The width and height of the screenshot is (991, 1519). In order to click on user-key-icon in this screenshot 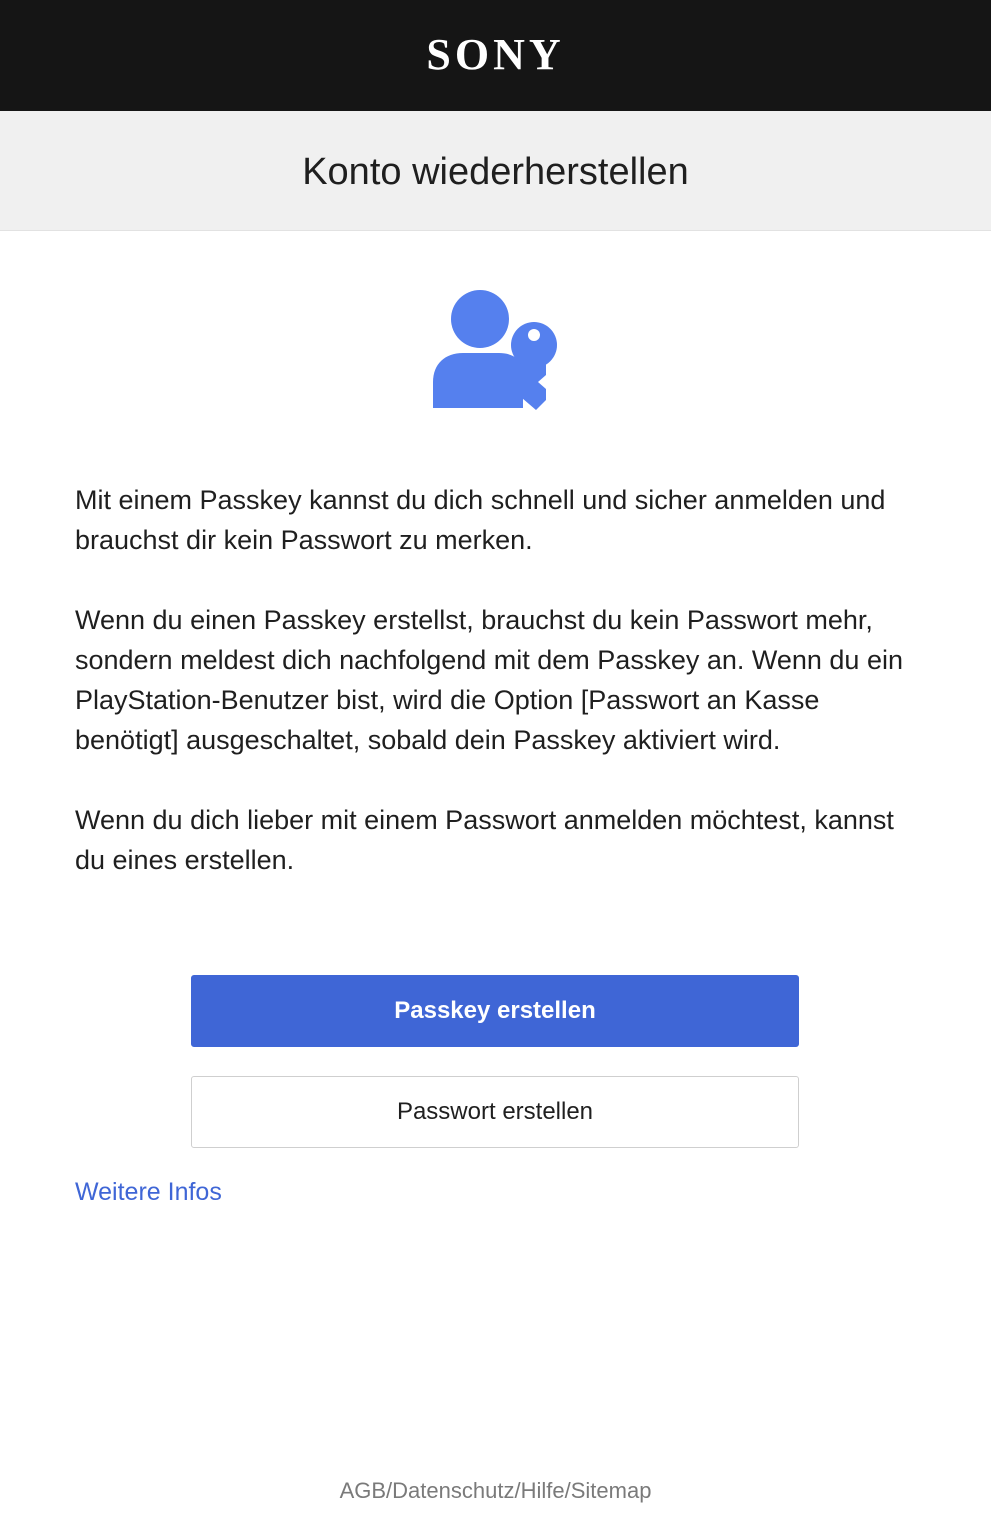, I will do `click(495, 349)`.